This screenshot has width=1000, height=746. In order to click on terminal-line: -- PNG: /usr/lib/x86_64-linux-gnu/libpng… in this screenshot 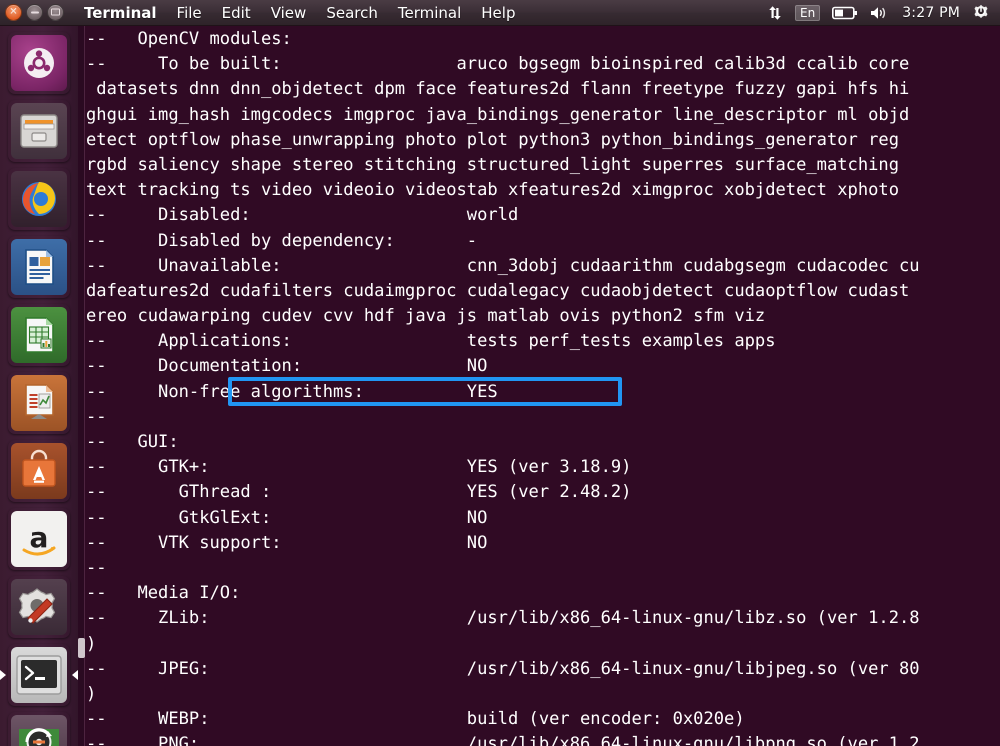, I will do `click(503, 740)`.